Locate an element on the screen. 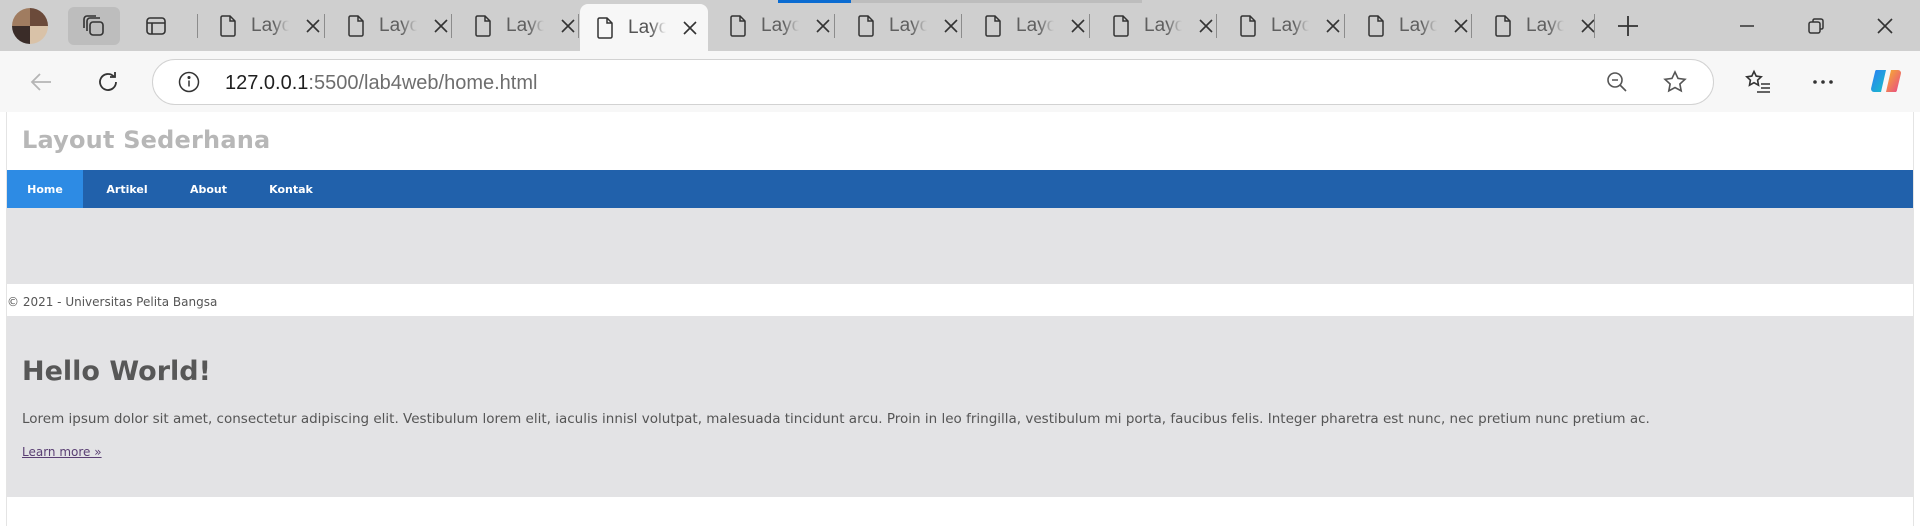 Image resolution: width=1920 pixels, height=526 pixels. address-bar: 127.0.0.1:5500/lab4web/home.html is located at coordinates (933, 82).